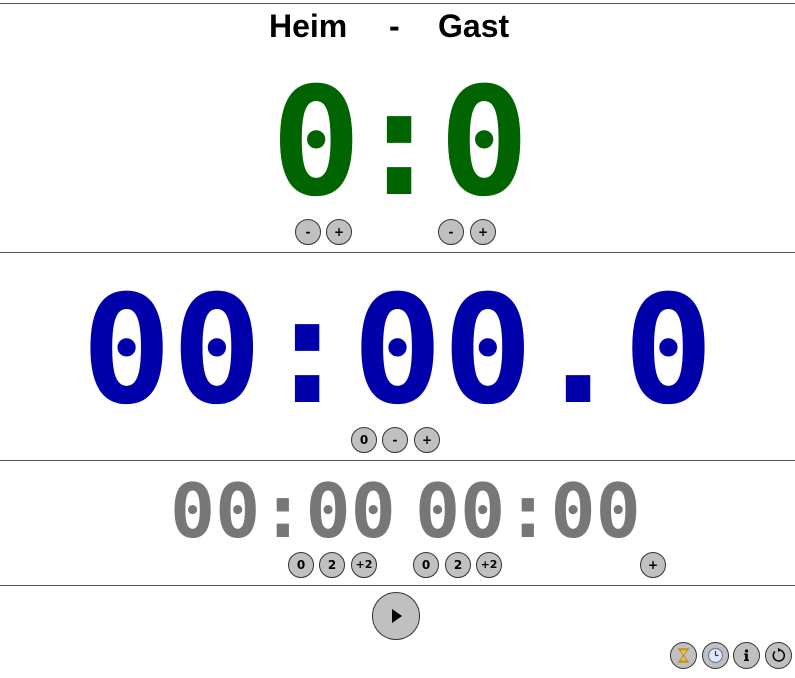 This screenshot has width=795, height=678. I want to click on play-button, so click(396, 616).